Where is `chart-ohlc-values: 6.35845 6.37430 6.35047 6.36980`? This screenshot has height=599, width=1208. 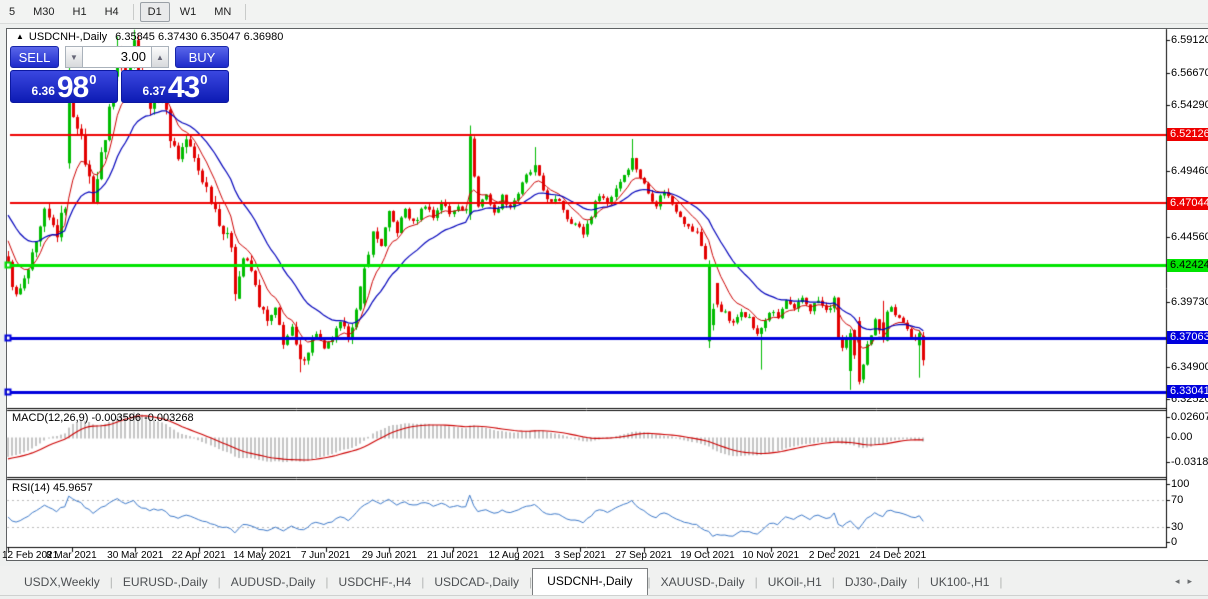 chart-ohlc-values: 6.35845 6.37430 6.35047 6.36980 is located at coordinates (199, 37).